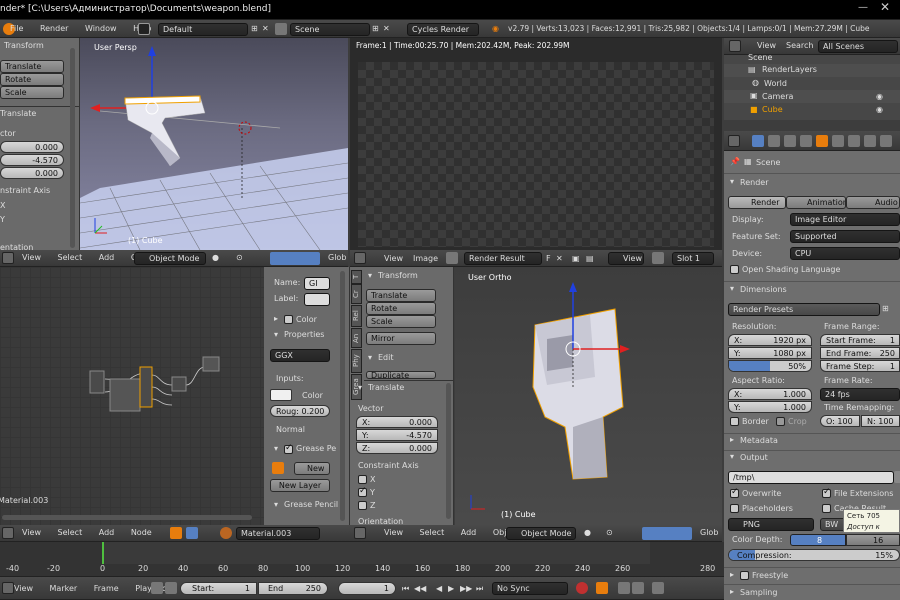 This screenshot has height=600, width=900. I want to click on vector-x-field-2: X: 0.000, so click(397, 422).